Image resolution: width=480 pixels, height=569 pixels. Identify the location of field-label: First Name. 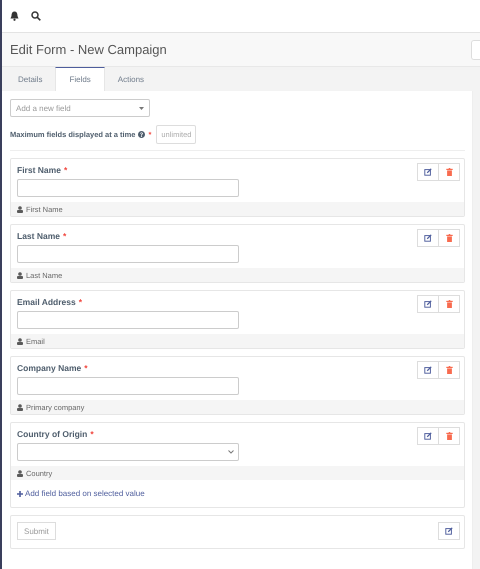
(39, 170).